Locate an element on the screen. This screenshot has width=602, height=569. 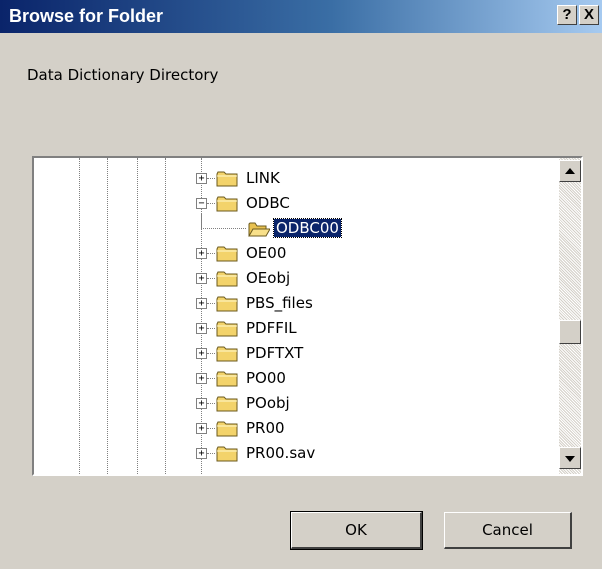
help-icon: ? is located at coordinates (567, 14).